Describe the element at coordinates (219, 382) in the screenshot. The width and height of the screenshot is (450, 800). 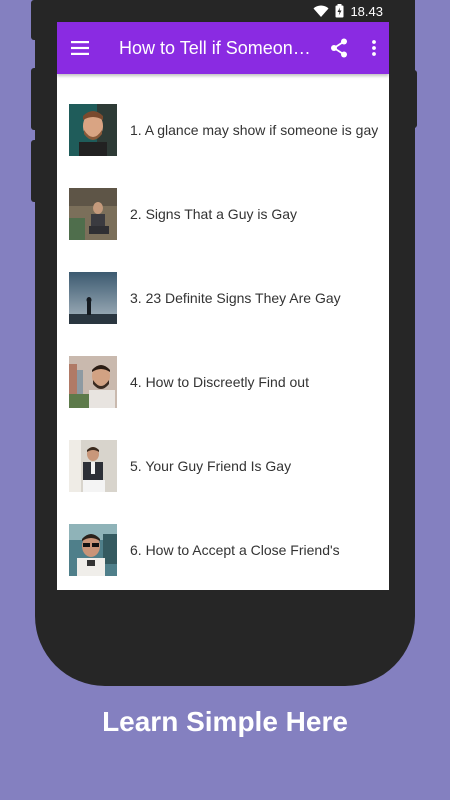
I see `list-item-label: 4. How to Discreetly Find out` at that location.